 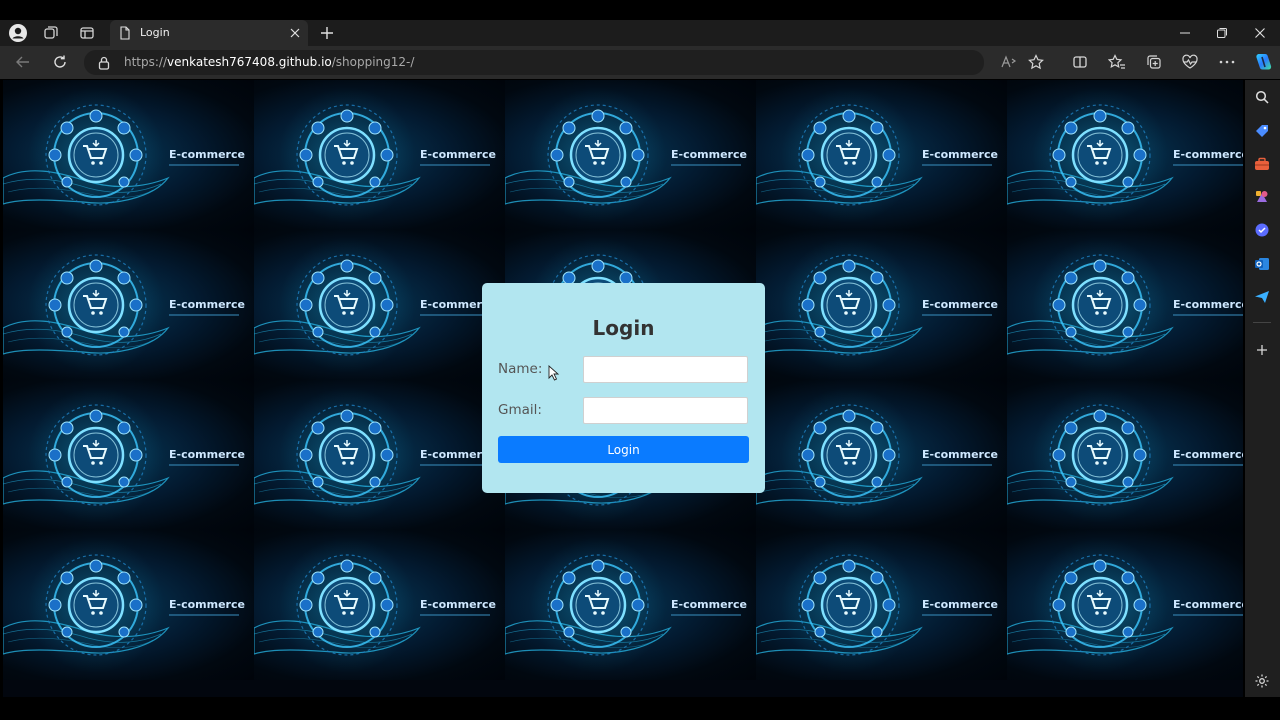 I want to click on workspaces-icon, so click(x=51, y=33).